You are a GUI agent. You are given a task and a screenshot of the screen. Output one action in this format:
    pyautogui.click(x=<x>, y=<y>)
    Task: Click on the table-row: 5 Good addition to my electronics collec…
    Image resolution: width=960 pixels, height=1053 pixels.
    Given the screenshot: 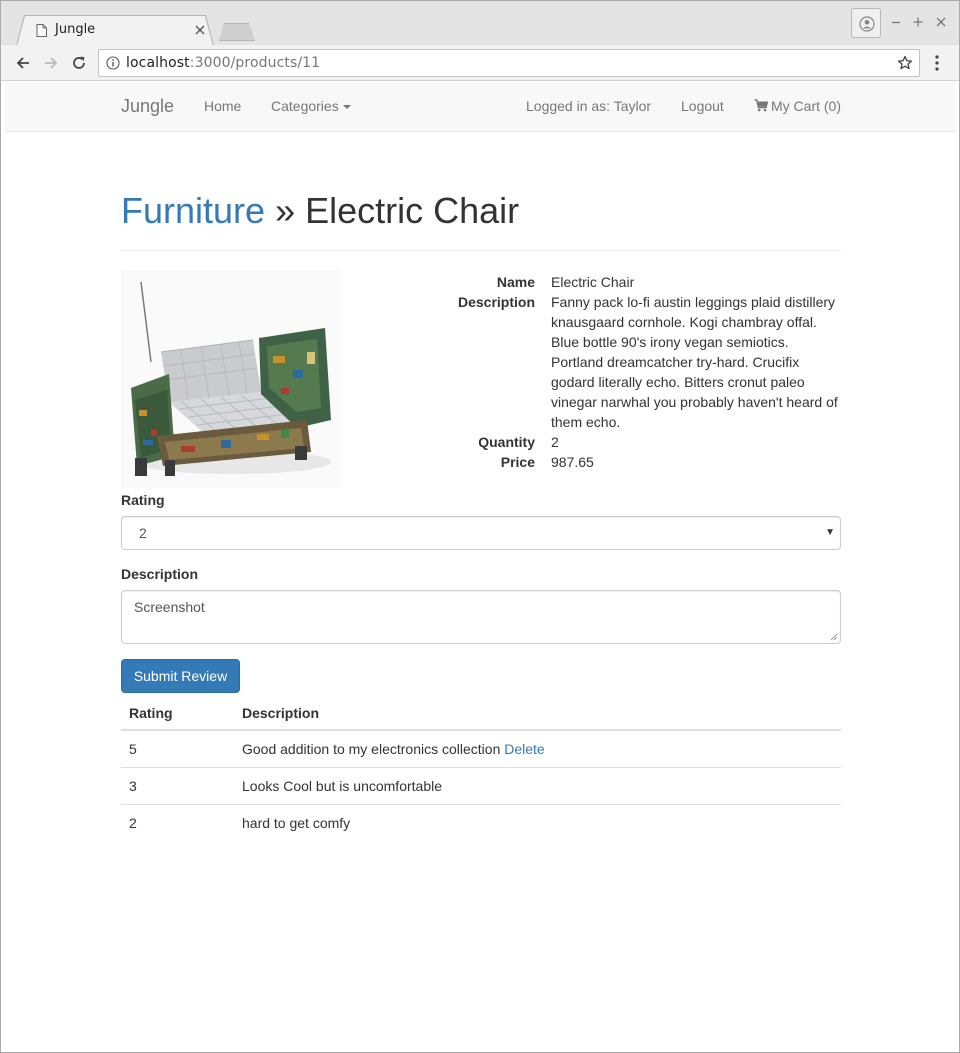 What is the action you would take?
    pyautogui.click(x=481, y=749)
    